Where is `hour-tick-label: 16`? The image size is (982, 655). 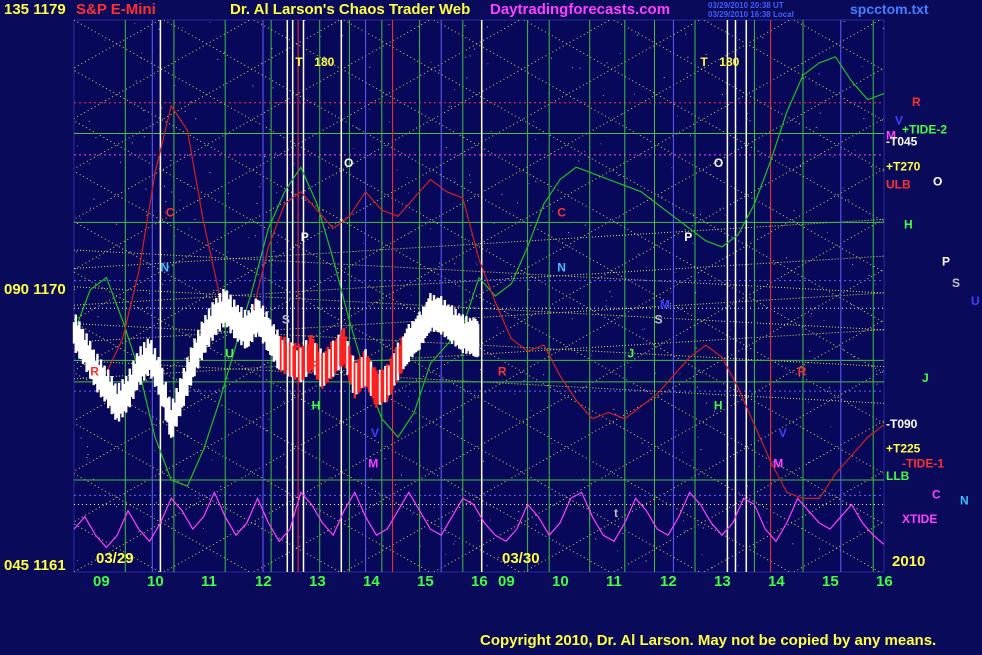 hour-tick-label: 16 is located at coordinates (479, 581).